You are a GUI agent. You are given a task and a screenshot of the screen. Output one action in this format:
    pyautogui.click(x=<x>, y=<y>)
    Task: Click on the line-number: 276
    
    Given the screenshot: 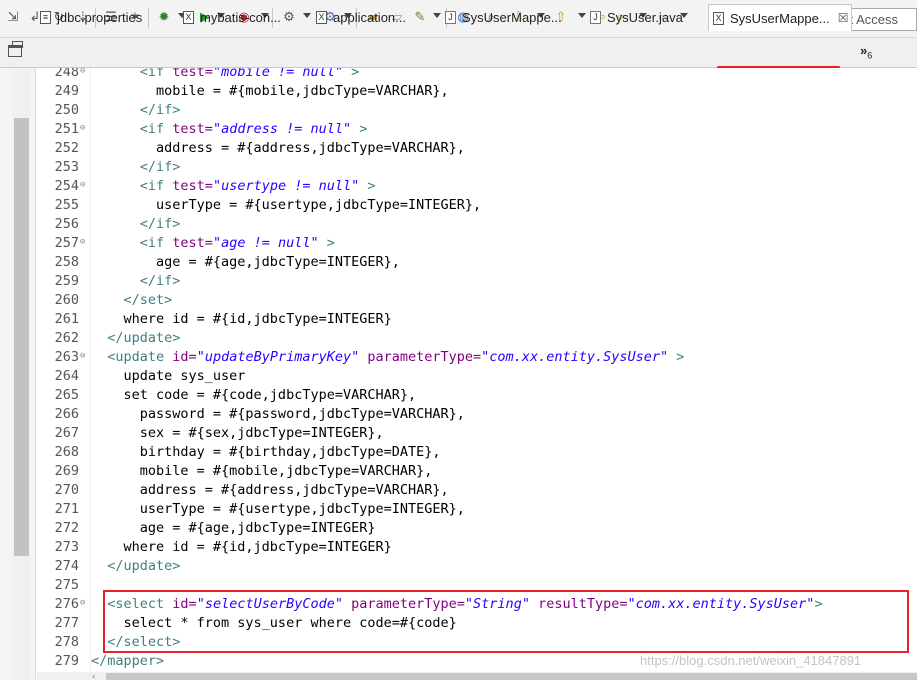 What is the action you would take?
    pyautogui.click(x=66, y=604)
    